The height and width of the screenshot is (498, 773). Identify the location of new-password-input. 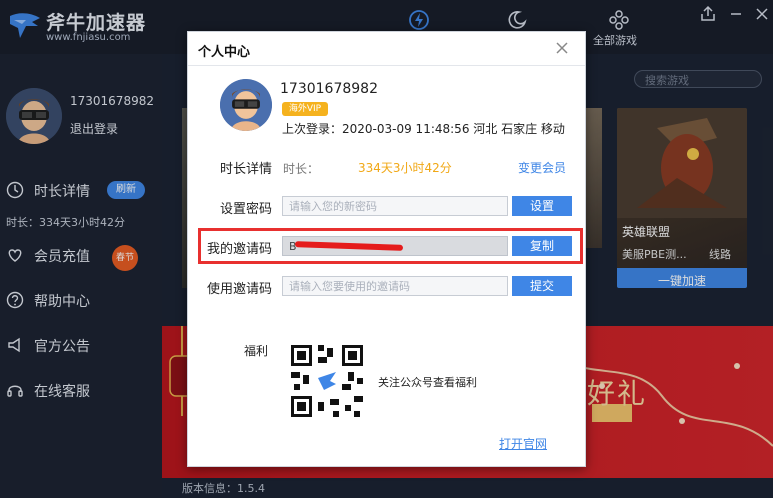
(395, 206).